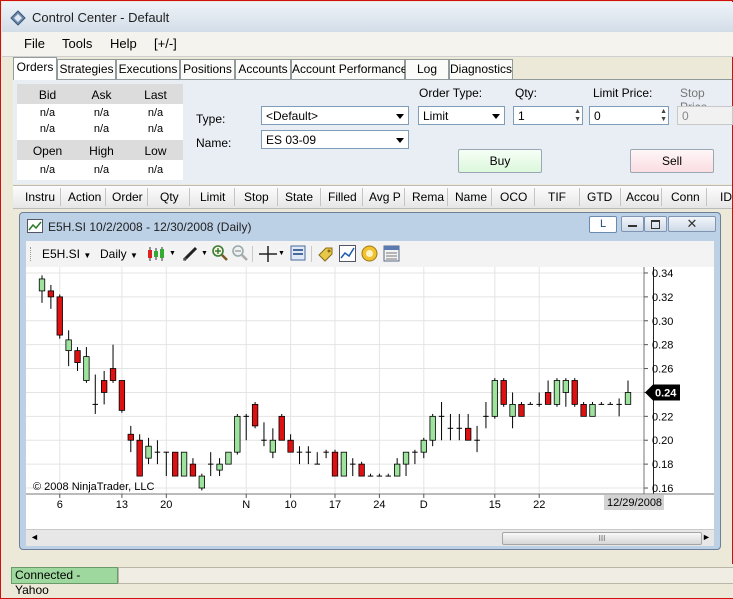 Image resolution: width=733 pixels, height=599 pixels. Describe the element at coordinates (481, 69) in the screenshot. I see `tab-diagnostics: Diagnostics` at that location.